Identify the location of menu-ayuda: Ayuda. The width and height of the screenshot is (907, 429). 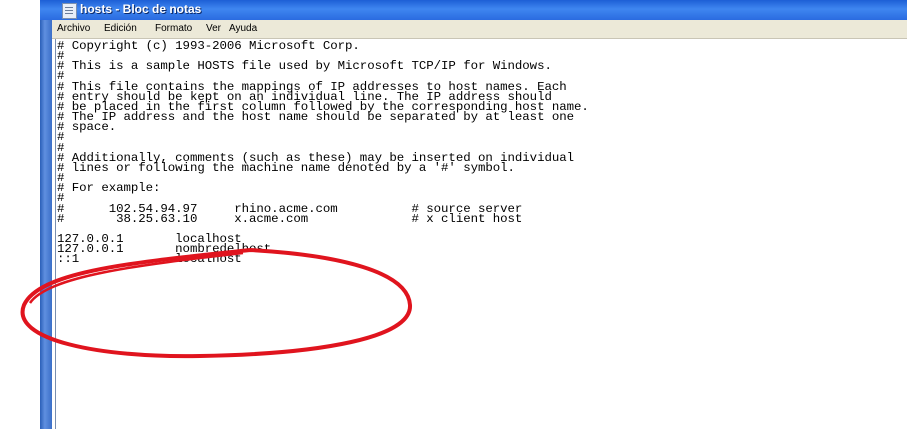
(243, 28).